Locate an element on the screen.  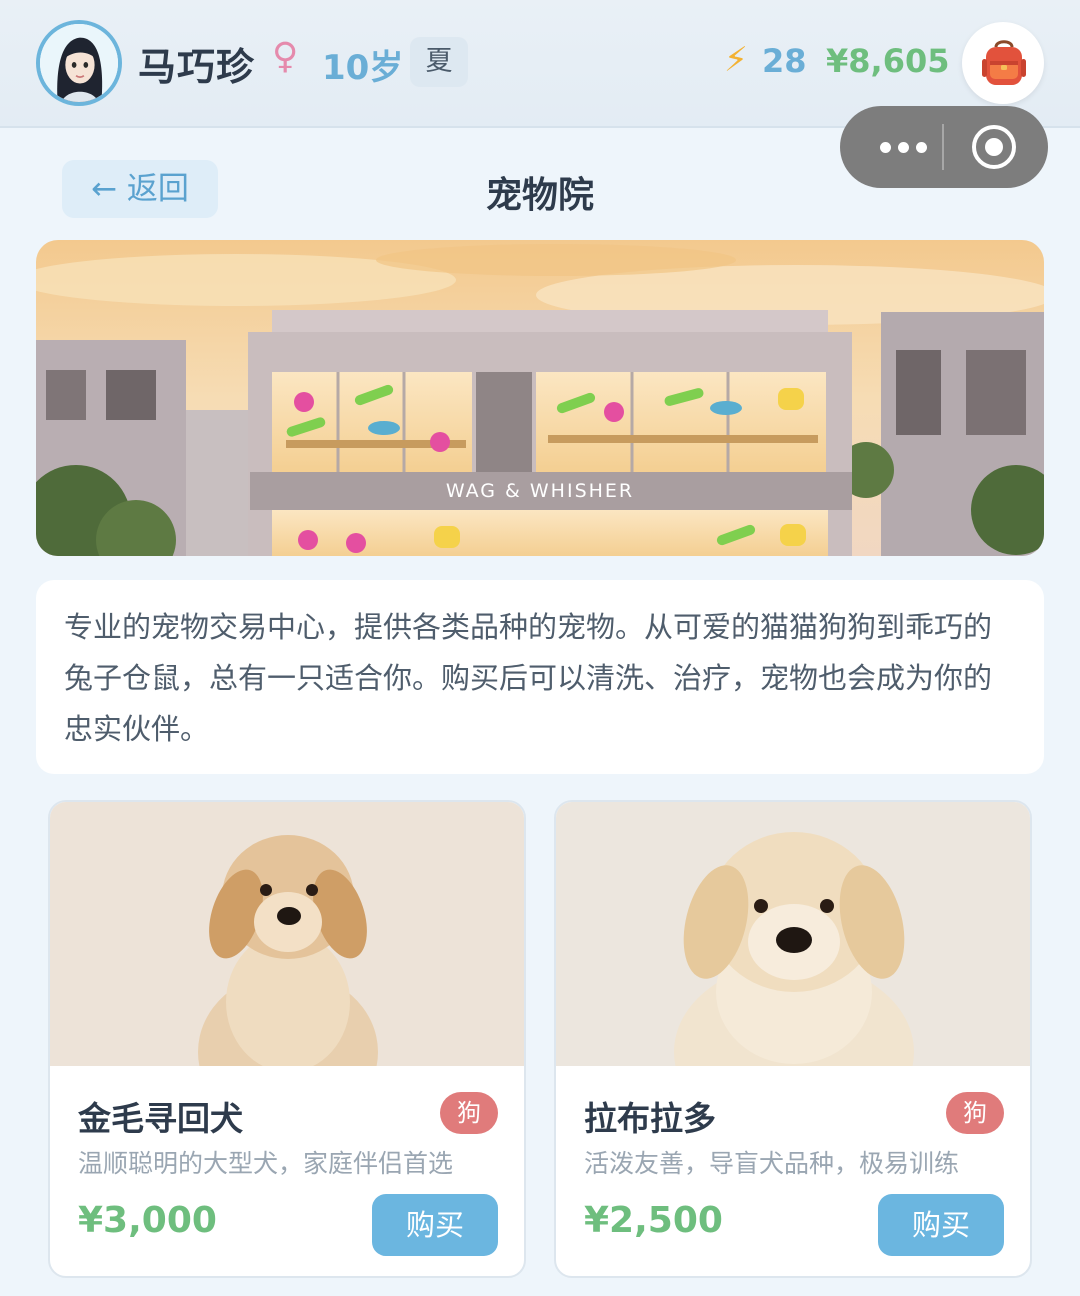
avatar-portrait is located at coordinates (79, 63).